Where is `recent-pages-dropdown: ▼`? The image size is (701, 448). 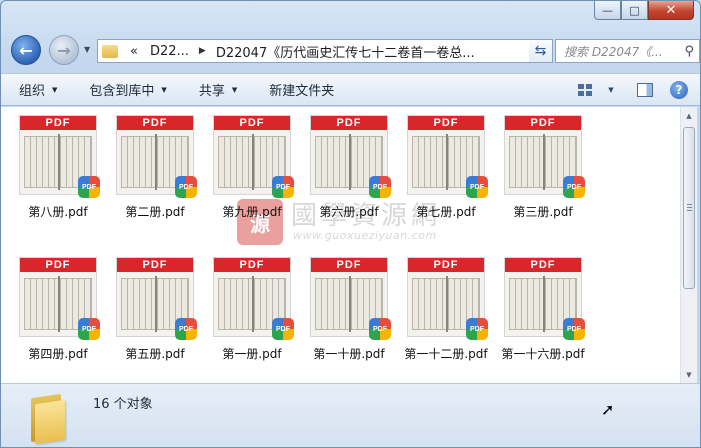 recent-pages-dropdown: ▼ is located at coordinates (87, 49).